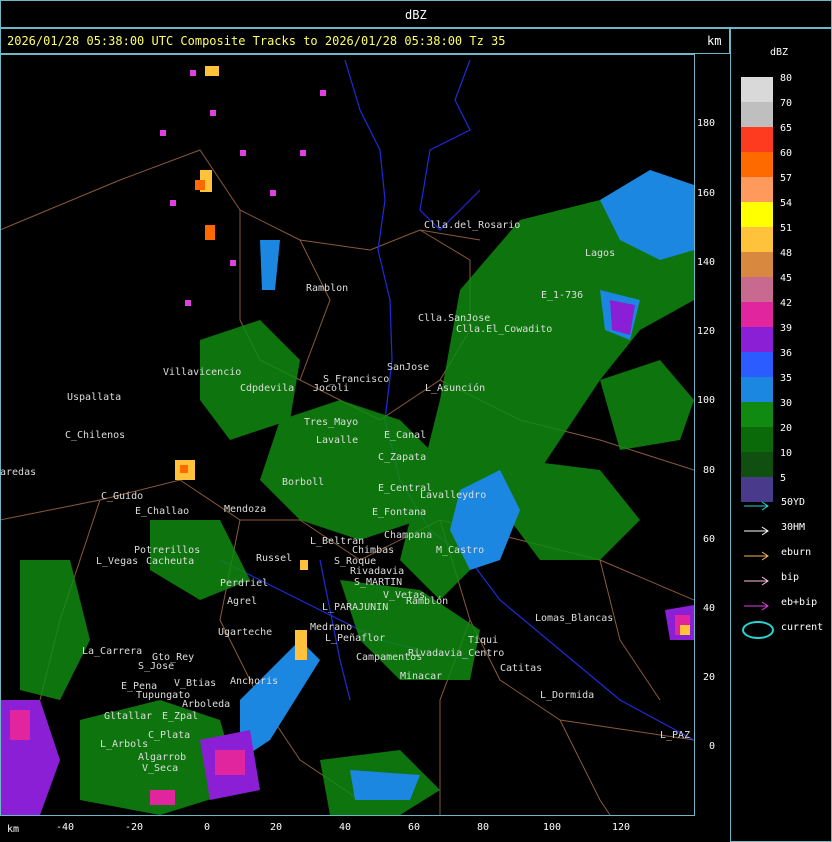 The image size is (832, 842). Describe the element at coordinates (790, 577) in the screenshot. I see `track-legend-label: bip` at that location.